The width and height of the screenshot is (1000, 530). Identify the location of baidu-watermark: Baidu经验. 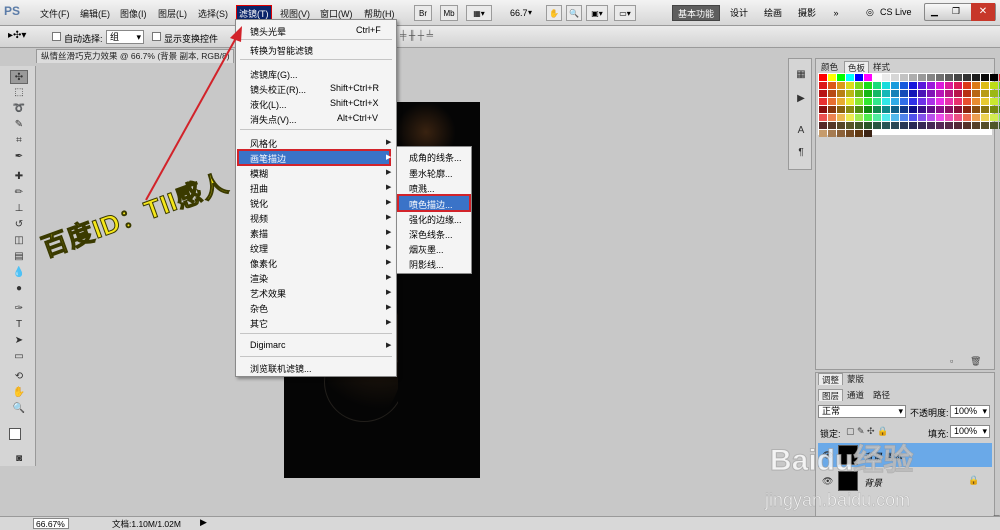
(841, 461).